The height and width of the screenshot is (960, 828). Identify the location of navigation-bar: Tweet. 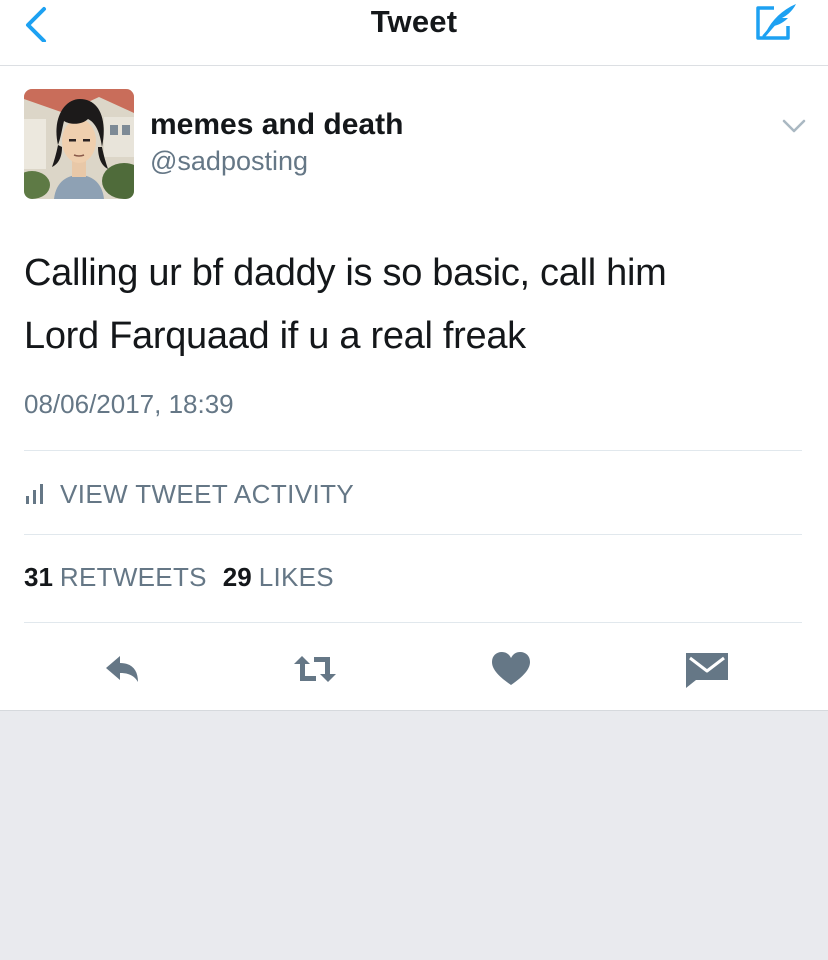
(414, 33).